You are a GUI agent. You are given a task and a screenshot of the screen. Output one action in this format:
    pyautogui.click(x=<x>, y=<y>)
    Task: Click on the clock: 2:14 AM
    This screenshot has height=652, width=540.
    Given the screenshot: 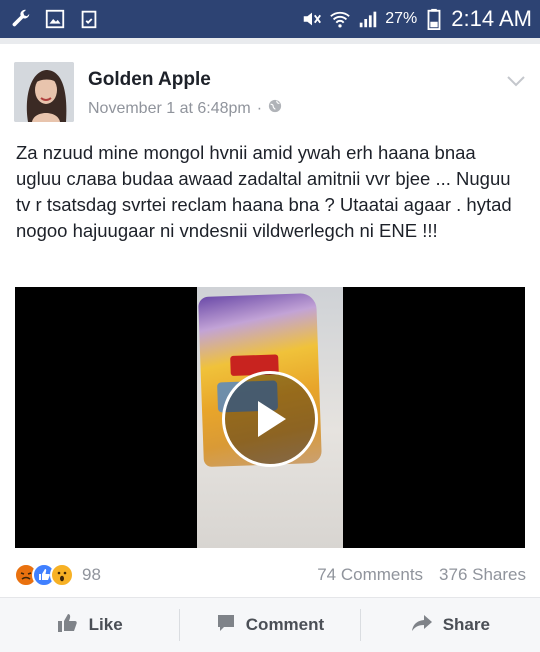 What is the action you would take?
    pyautogui.click(x=491, y=18)
    